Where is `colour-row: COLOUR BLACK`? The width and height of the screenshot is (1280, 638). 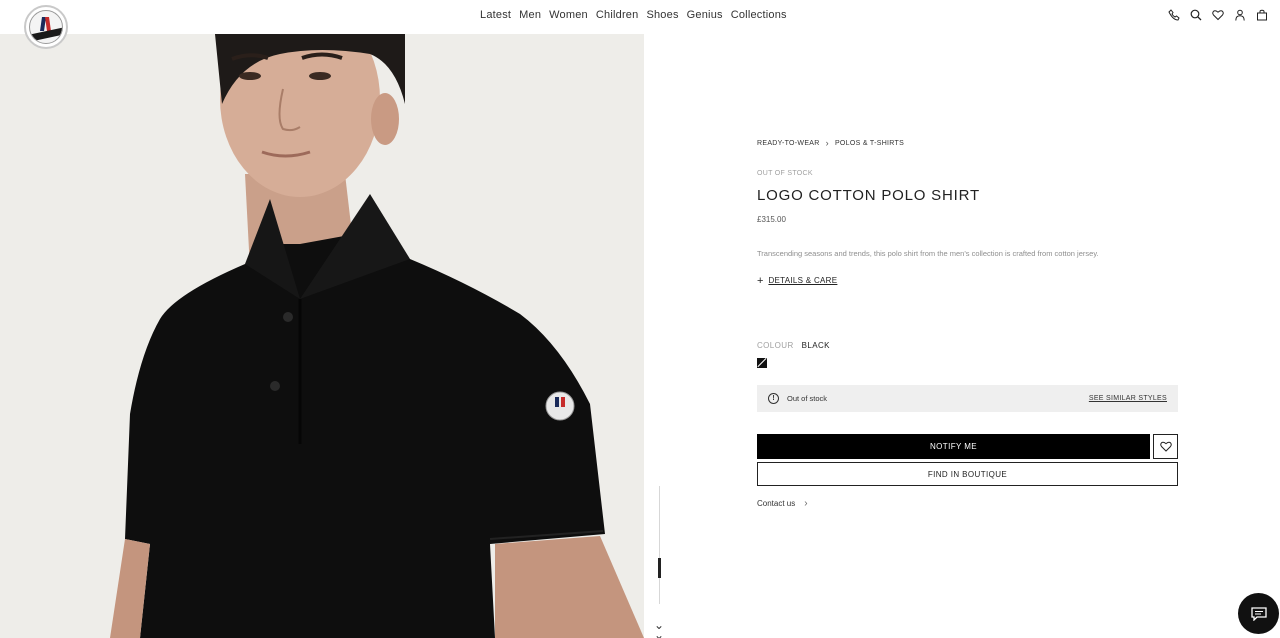
colour-row: COLOUR BLACK is located at coordinates (967, 345).